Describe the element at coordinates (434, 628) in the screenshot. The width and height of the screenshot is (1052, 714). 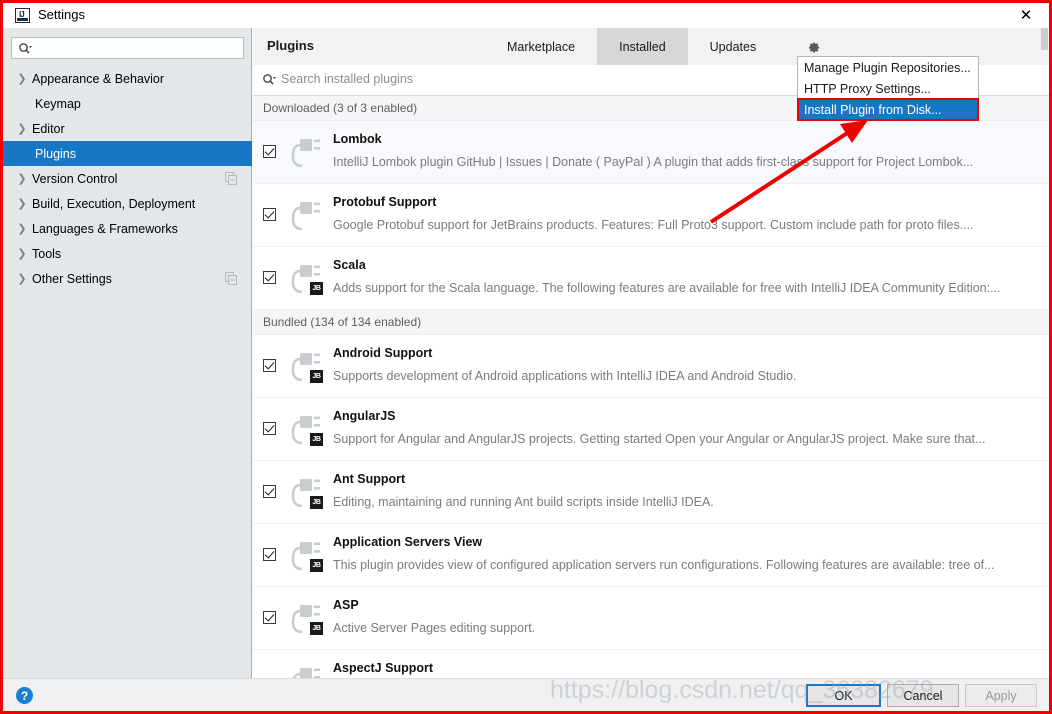
I see `plugin-description: Active Server Pages editing support.` at that location.